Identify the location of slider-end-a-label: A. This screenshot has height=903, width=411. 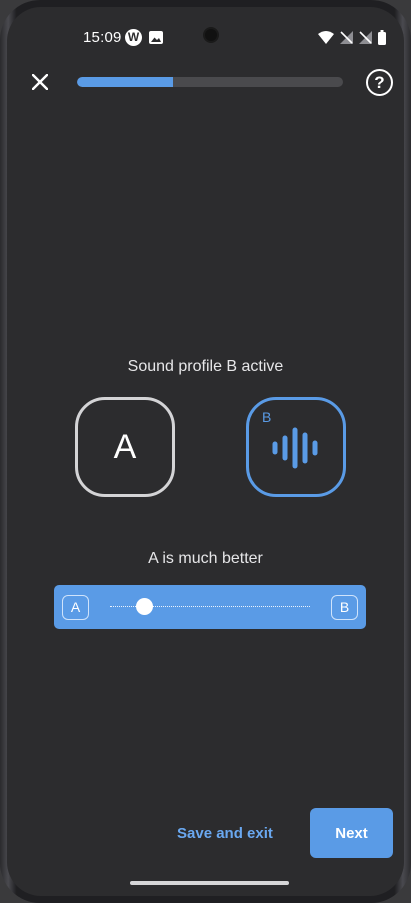
(75, 607).